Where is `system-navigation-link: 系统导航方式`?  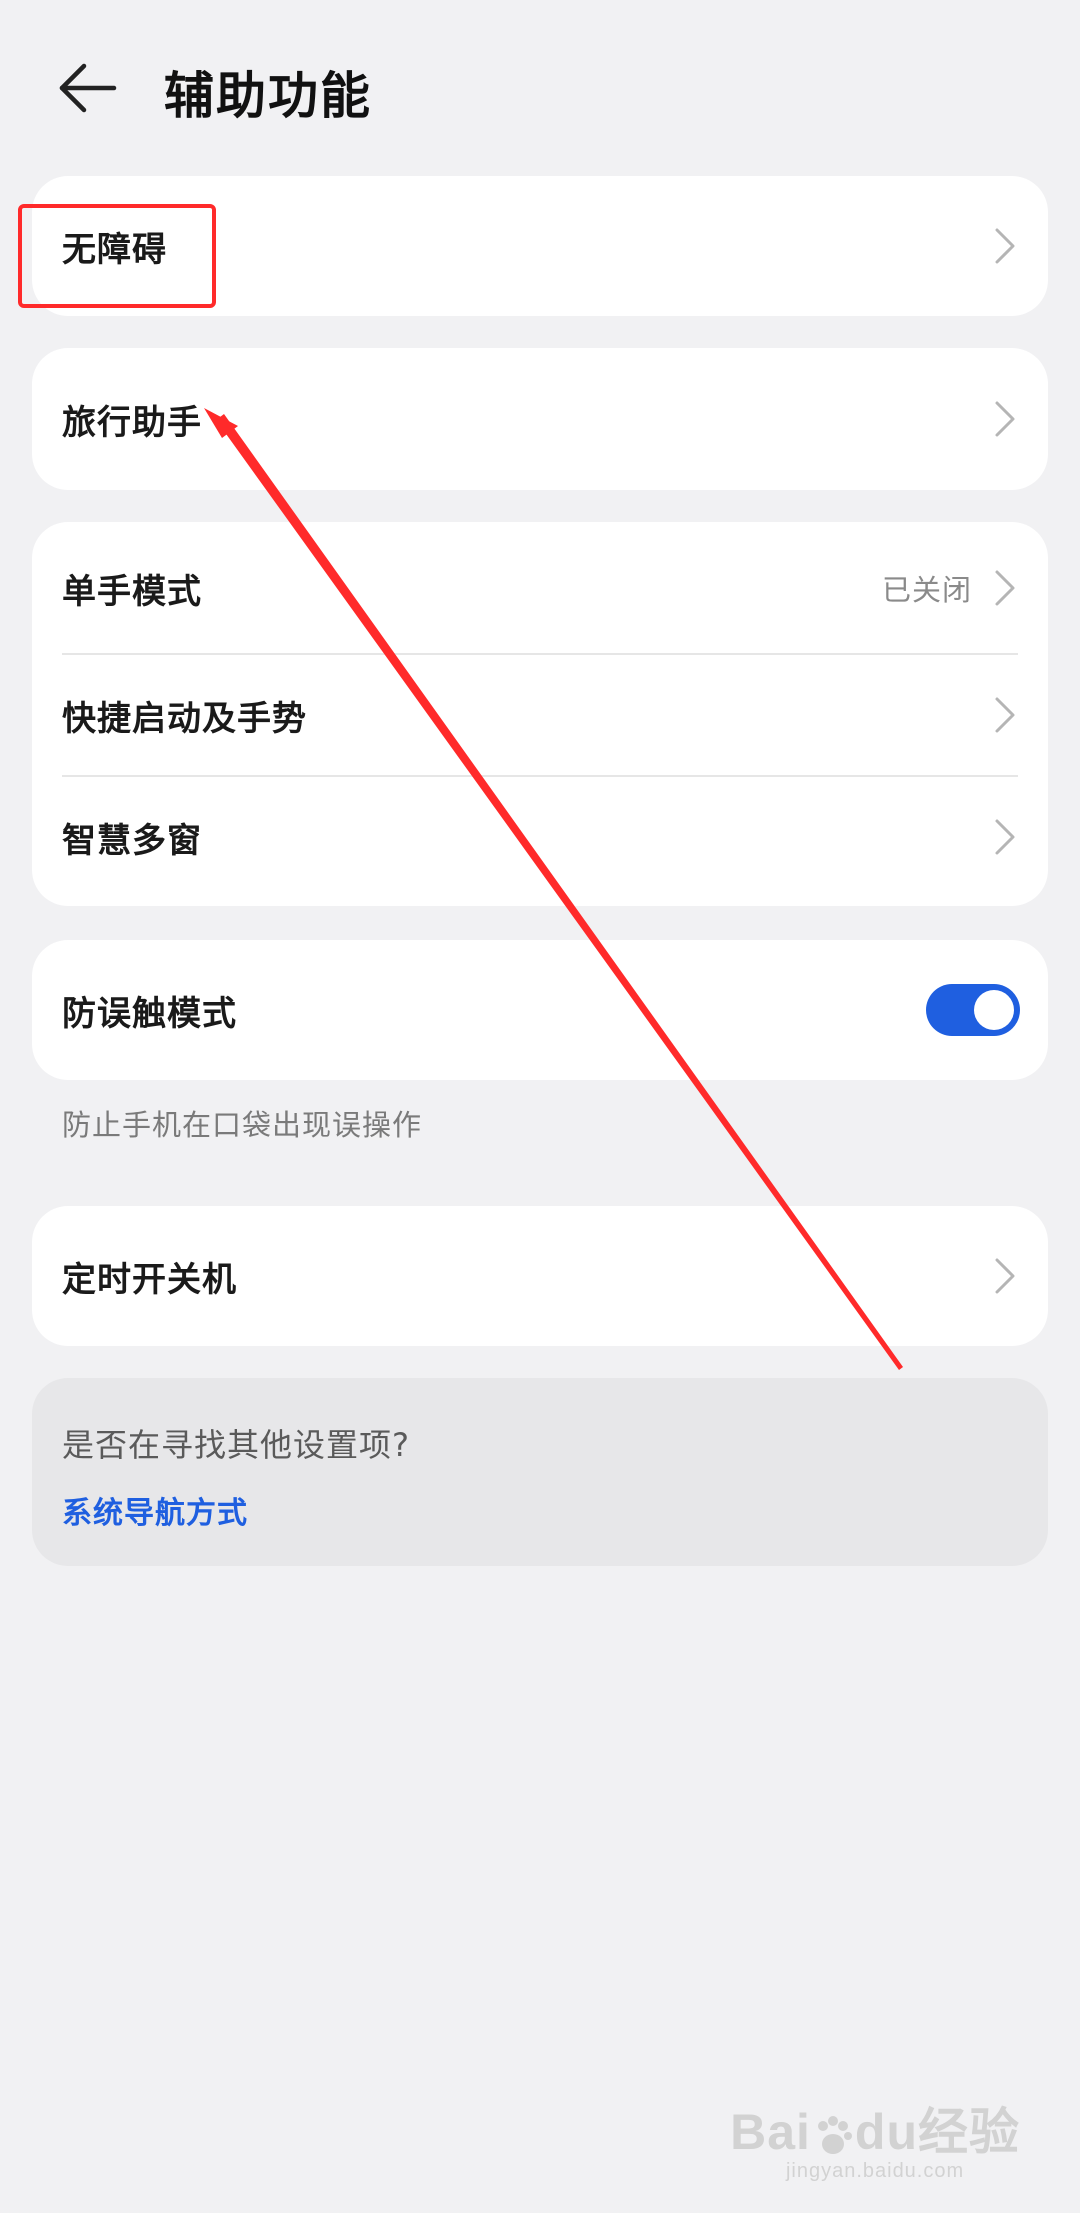
system-navigation-link: 系统导航方式 is located at coordinates (155, 1510).